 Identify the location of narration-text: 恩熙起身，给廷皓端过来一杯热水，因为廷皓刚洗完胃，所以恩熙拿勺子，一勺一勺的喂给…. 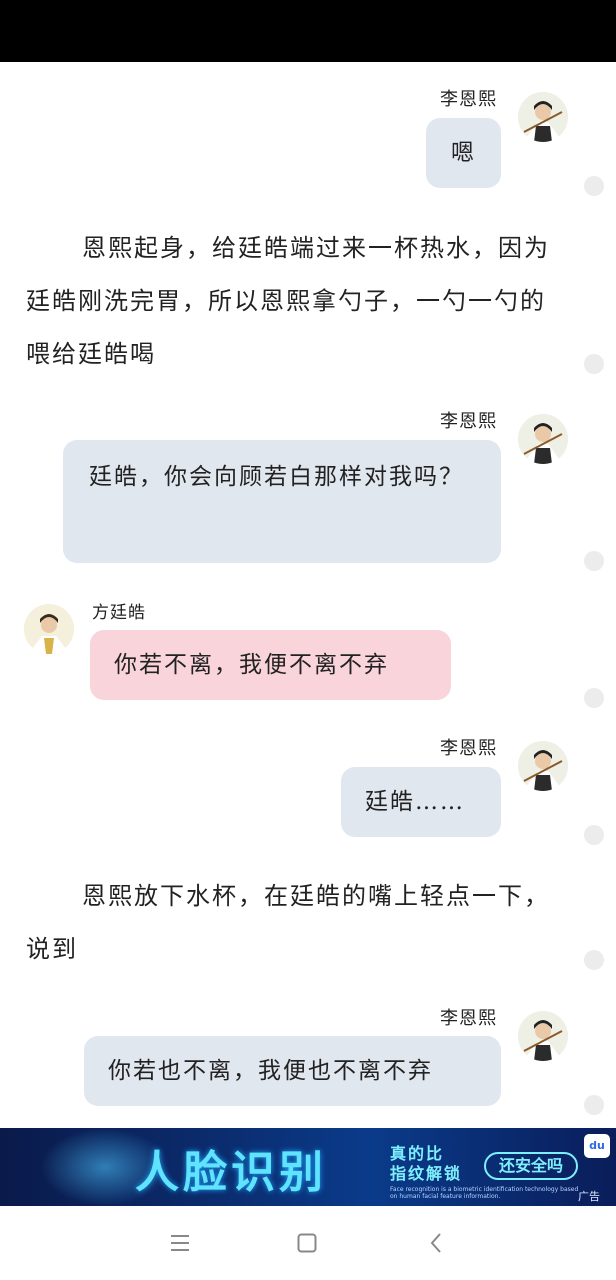
(288, 301).